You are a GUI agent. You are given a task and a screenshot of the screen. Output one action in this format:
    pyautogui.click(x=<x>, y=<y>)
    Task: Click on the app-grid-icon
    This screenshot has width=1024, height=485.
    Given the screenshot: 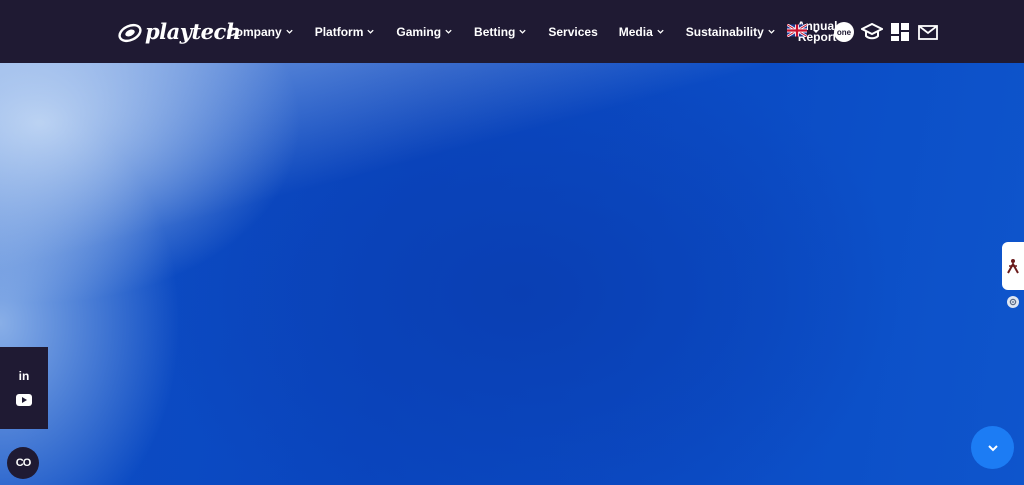 What is the action you would take?
    pyautogui.click(x=900, y=32)
    